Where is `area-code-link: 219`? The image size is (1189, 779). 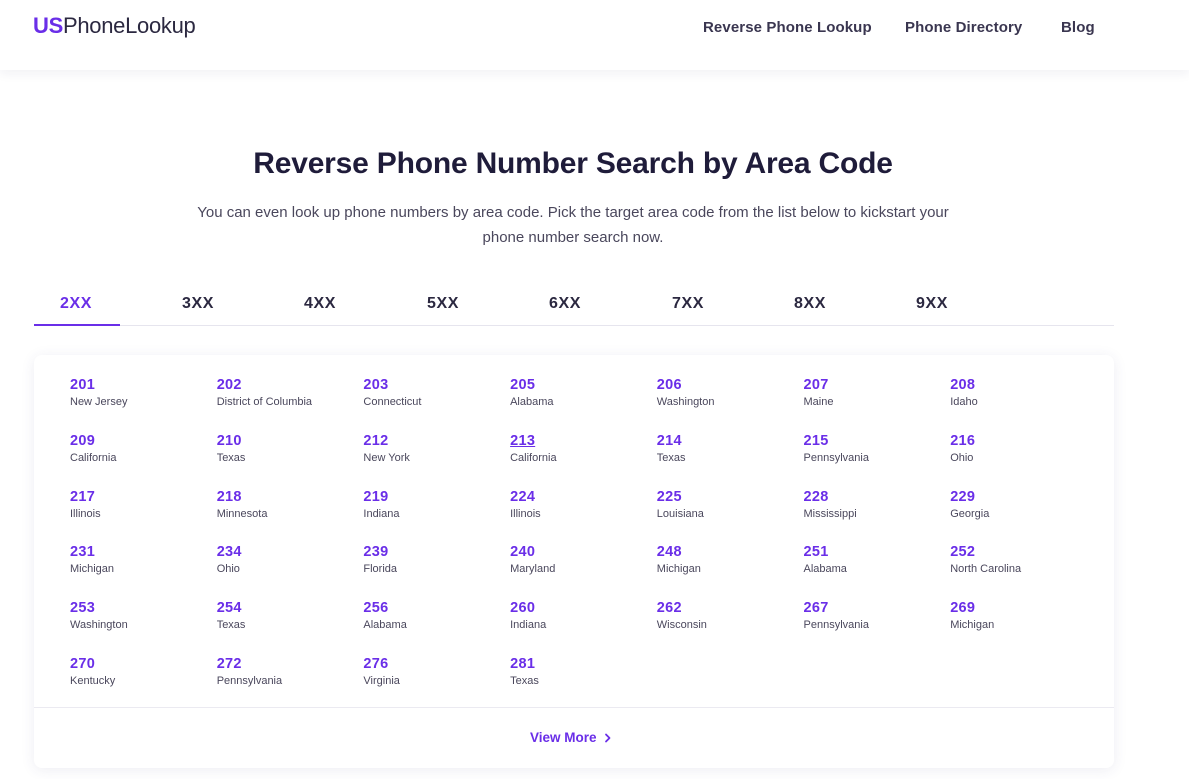 area-code-link: 219 is located at coordinates (375, 497).